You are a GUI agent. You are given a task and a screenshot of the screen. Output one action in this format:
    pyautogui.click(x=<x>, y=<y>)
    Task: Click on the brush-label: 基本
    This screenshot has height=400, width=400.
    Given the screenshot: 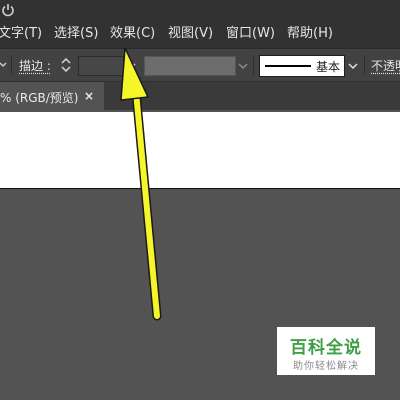 What is the action you would take?
    pyautogui.click(x=328, y=67)
    